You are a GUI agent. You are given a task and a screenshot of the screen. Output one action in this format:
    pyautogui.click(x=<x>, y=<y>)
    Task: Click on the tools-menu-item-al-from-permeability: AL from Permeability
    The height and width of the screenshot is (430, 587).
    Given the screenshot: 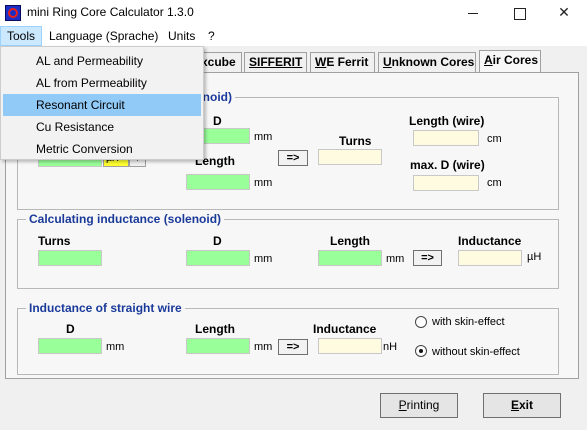 What is the action you would take?
    pyautogui.click(x=102, y=83)
    